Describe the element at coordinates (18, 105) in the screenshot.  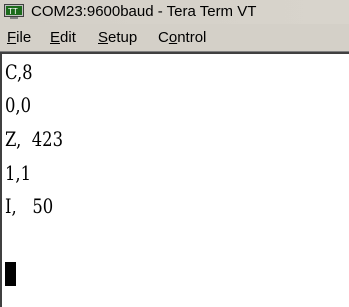
I see `terminal-line: 0,0` at that location.